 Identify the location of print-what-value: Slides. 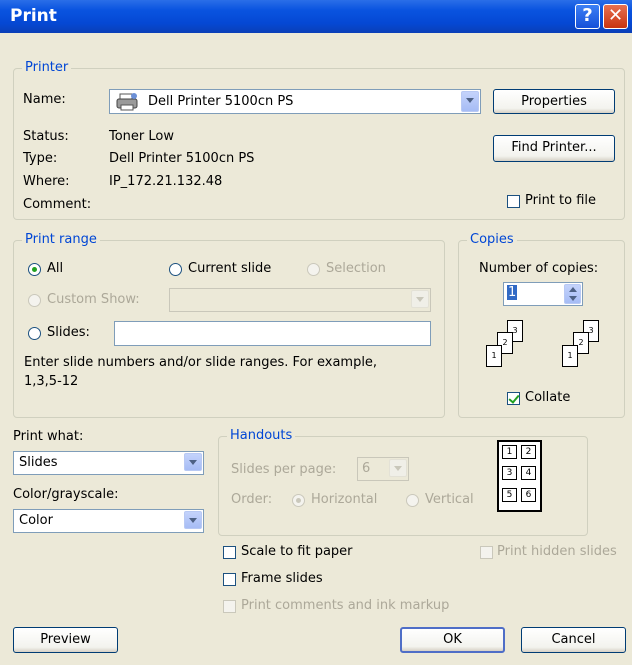
(38, 462).